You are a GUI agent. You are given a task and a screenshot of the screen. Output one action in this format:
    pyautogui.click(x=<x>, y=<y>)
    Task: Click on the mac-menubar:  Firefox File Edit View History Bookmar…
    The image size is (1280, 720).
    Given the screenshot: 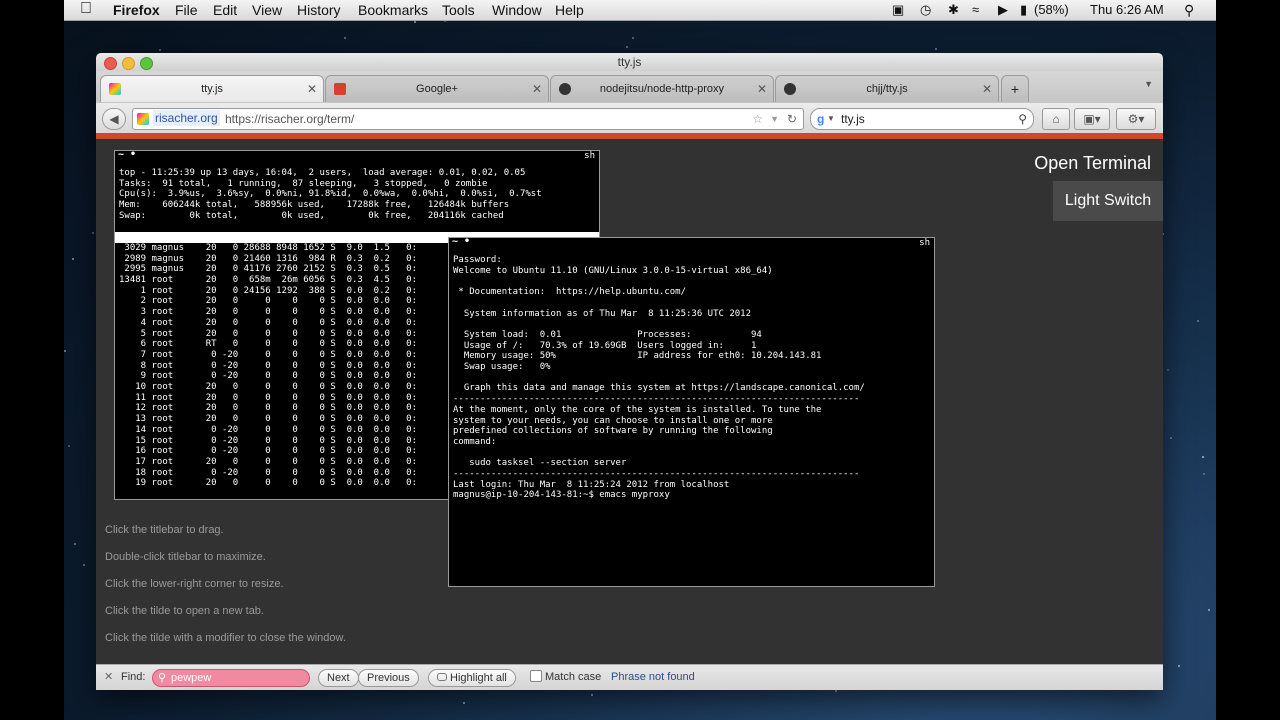 What is the action you would take?
    pyautogui.click(x=640, y=10)
    